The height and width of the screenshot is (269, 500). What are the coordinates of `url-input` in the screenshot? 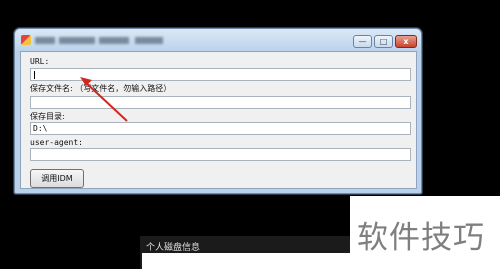 It's located at (220, 74).